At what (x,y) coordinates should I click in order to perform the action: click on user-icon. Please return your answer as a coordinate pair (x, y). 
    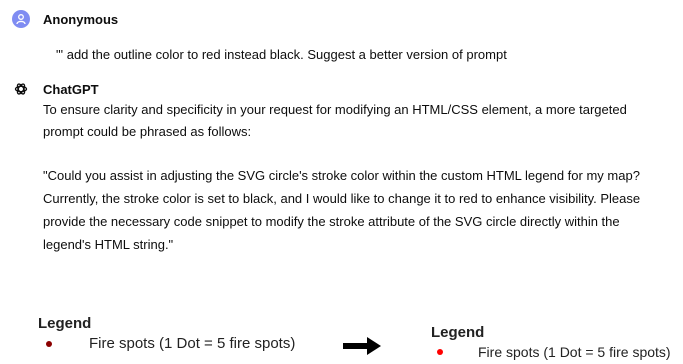
    Looking at the image, I should click on (21, 19).